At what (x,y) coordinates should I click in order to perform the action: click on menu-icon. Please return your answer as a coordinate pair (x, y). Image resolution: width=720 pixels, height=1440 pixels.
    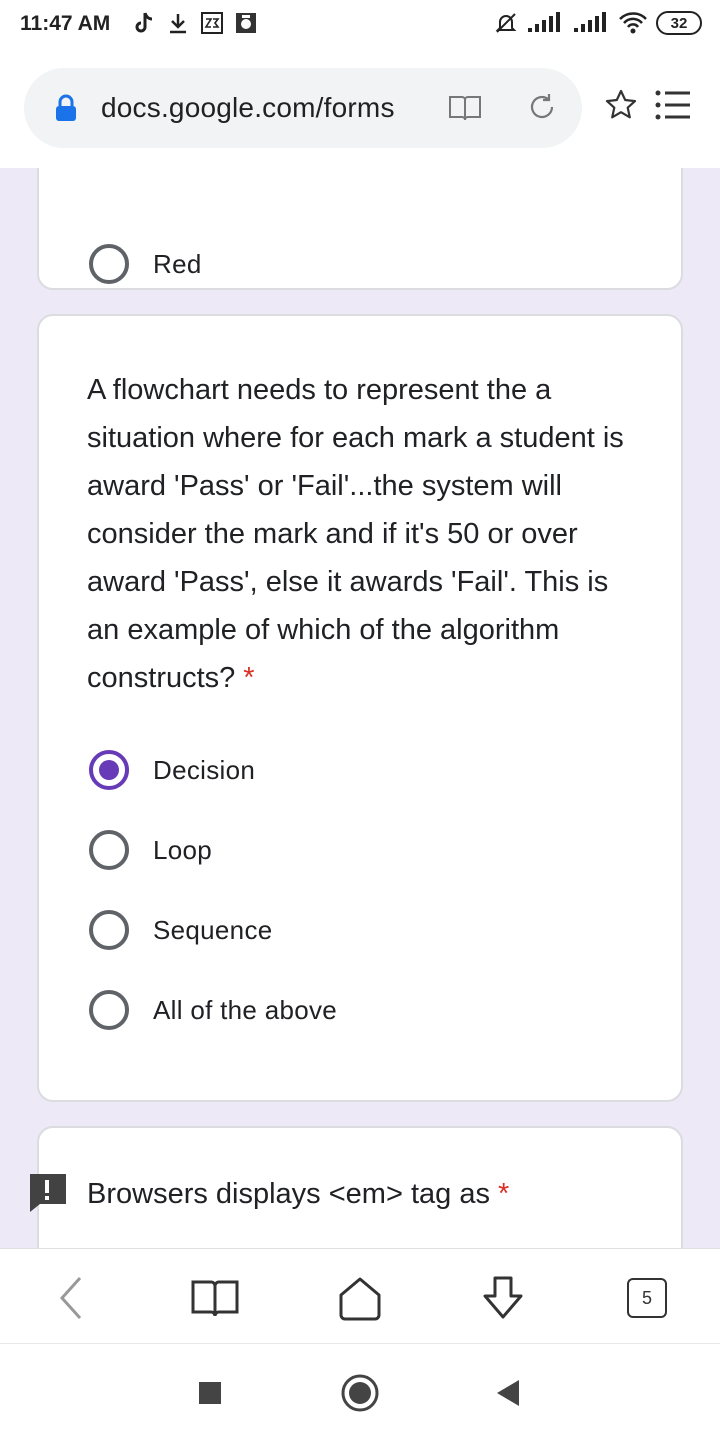
    Looking at the image, I should click on (673, 107).